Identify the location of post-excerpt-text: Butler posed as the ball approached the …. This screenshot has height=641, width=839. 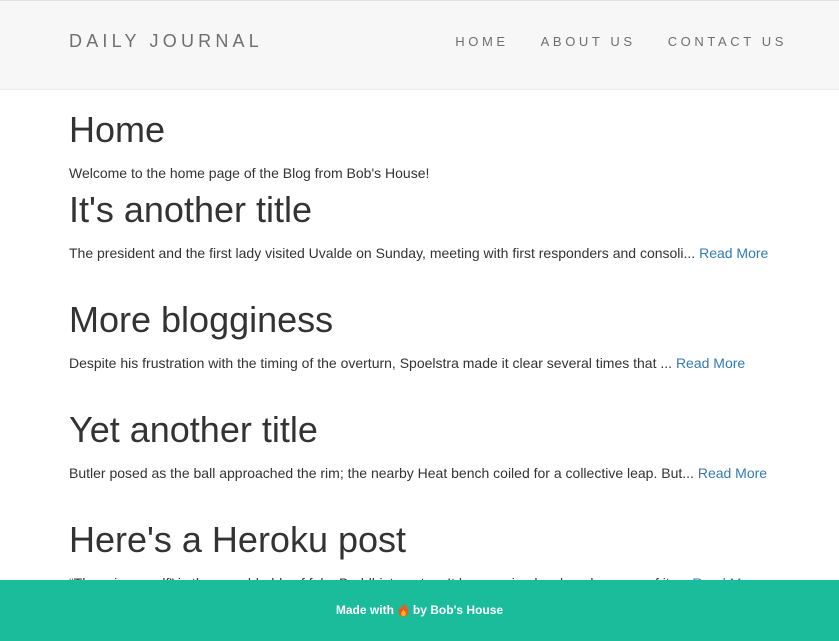
(383, 473).